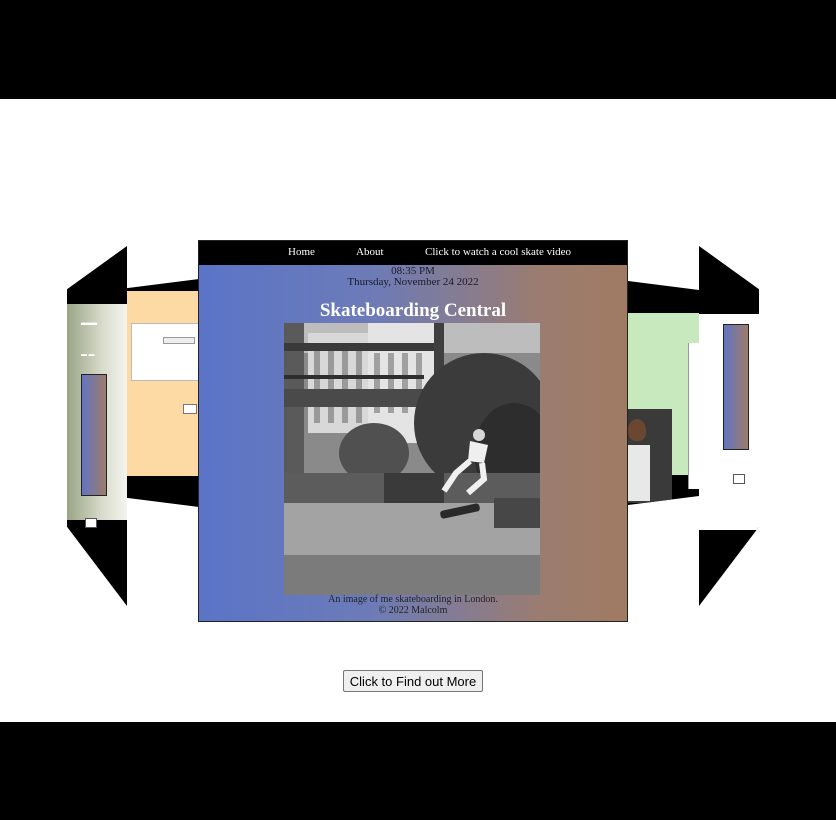 The image size is (836, 820). I want to click on panel-far-left-title: ▬▬, so click(89, 322).